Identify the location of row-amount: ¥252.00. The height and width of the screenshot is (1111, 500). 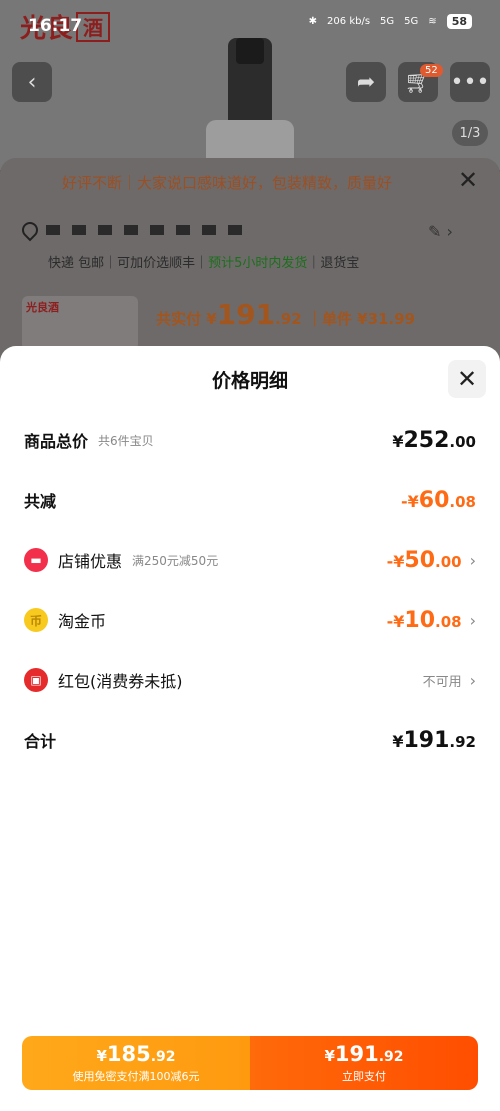
(434, 440).